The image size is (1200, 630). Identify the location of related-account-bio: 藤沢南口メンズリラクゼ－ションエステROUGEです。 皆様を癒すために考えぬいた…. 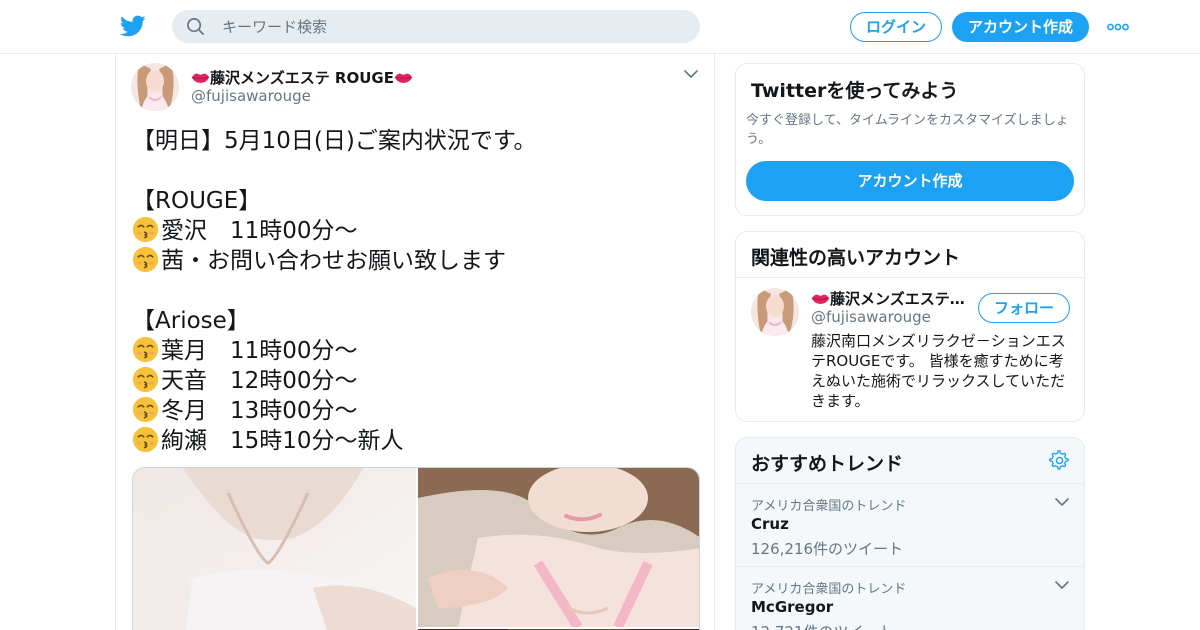
(938, 371).